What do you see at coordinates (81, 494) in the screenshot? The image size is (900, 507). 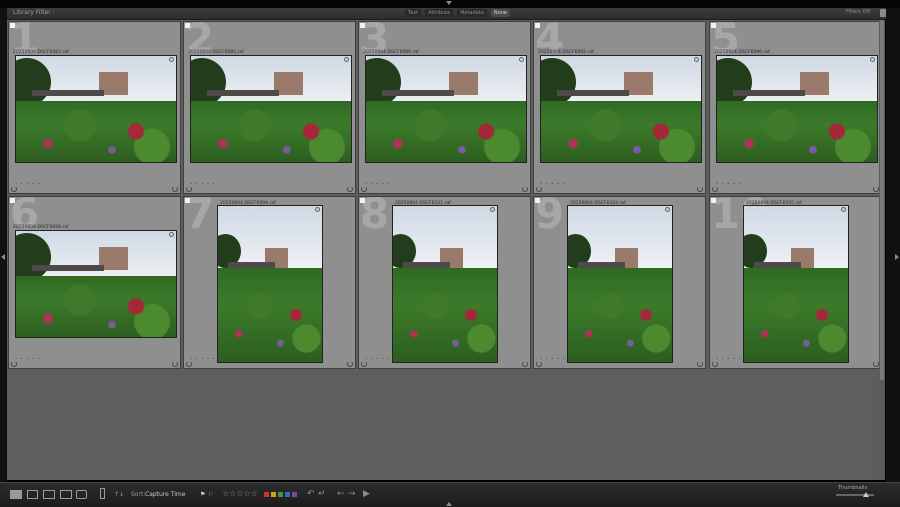 I see `people-view-icon` at bounding box center [81, 494].